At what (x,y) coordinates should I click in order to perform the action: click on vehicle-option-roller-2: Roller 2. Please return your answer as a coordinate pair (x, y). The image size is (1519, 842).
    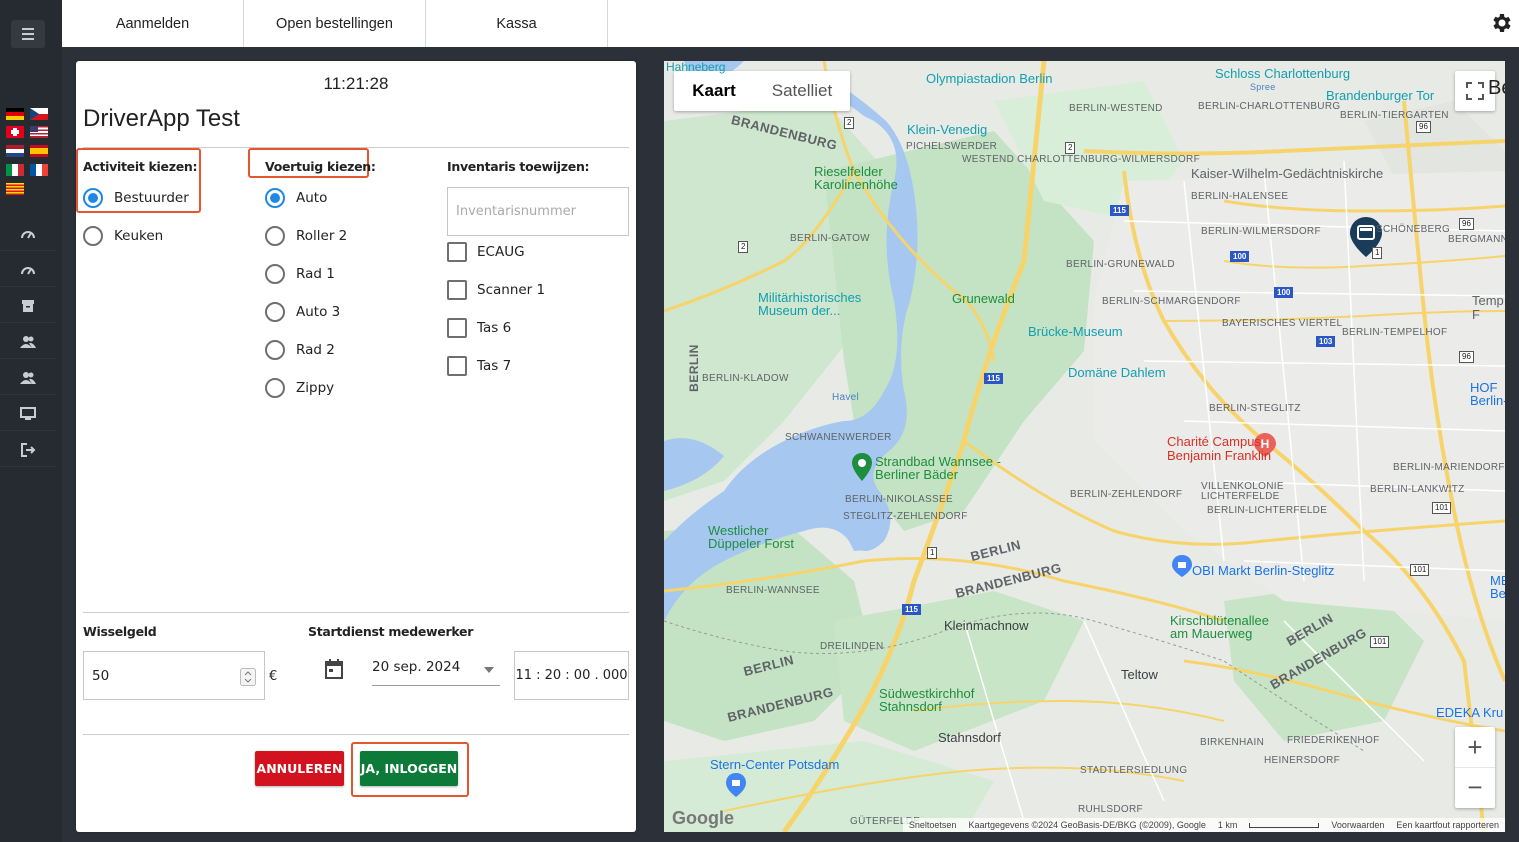
    Looking at the image, I should click on (306, 236).